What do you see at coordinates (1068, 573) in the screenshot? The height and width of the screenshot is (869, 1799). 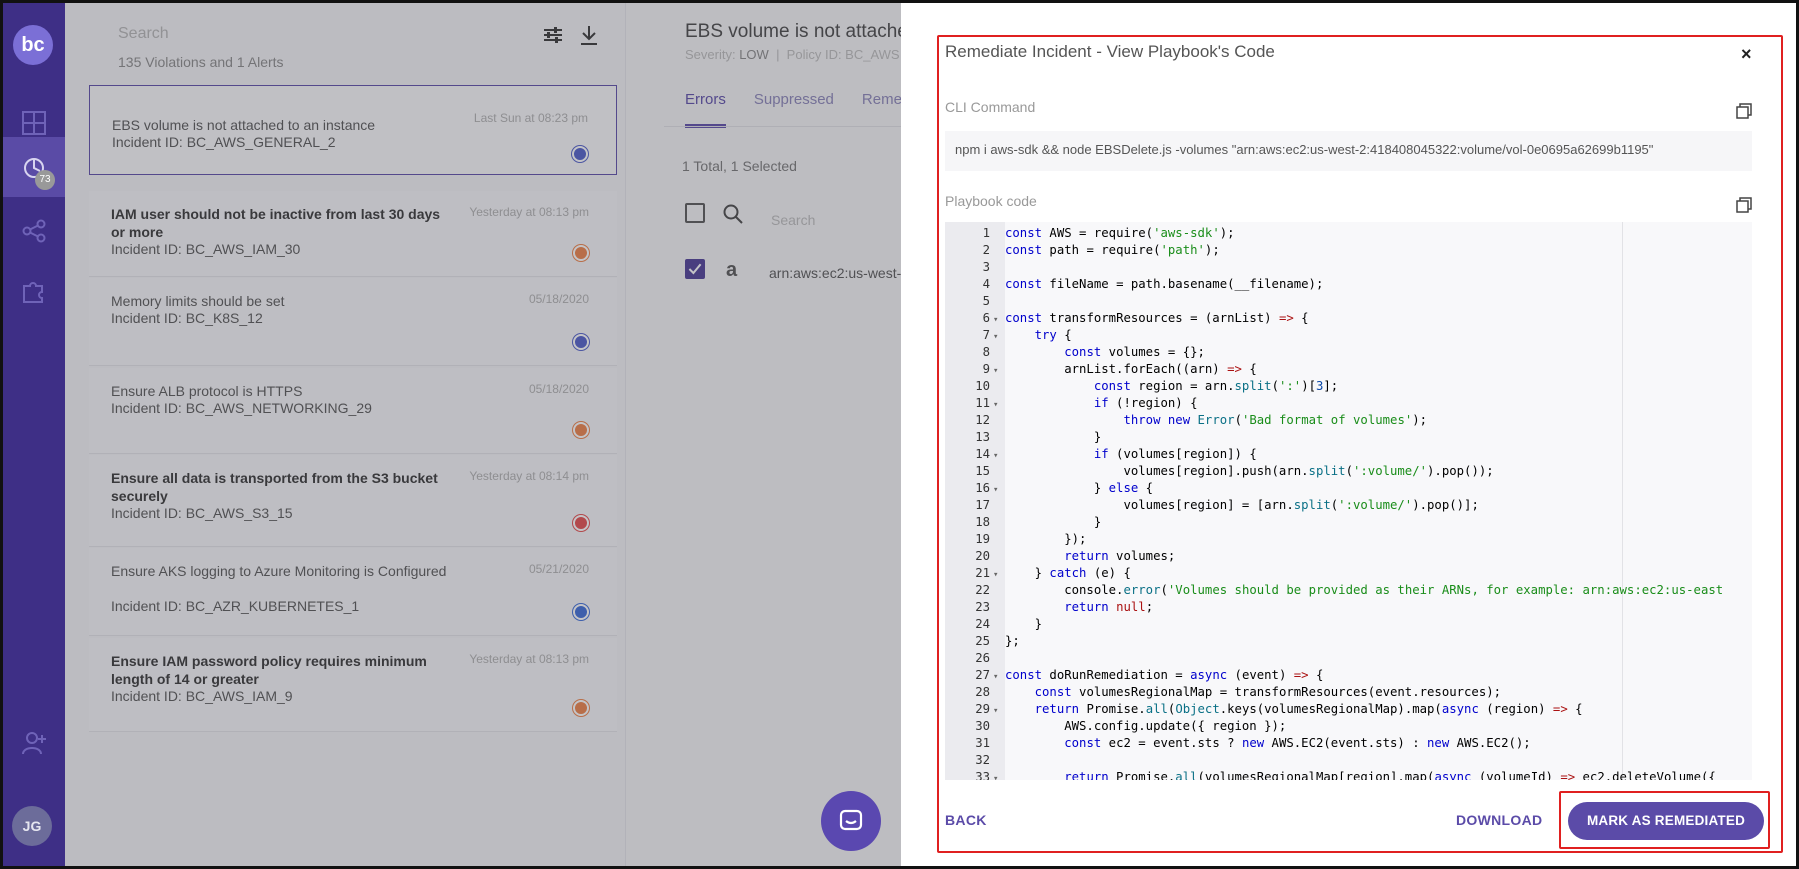 I see `code-text: } catch (e) {` at bounding box center [1068, 573].